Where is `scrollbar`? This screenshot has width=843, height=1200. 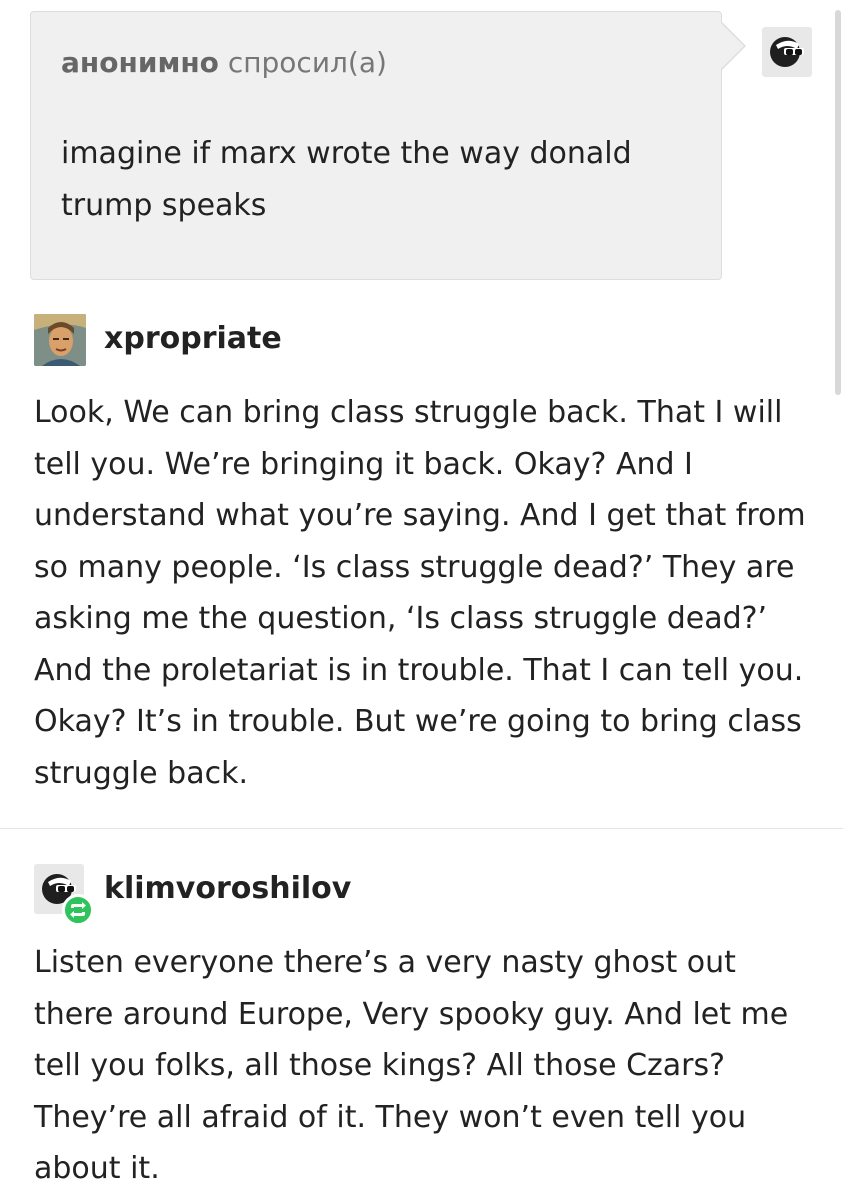
scrollbar is located at coordinates (838, 202).